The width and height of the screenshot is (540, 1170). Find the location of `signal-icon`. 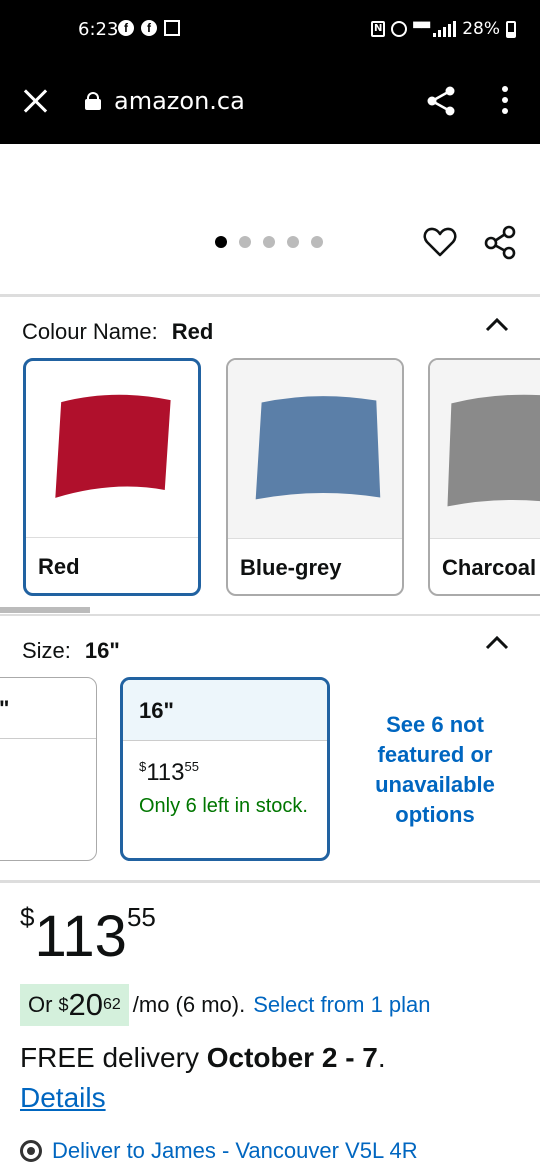

signal-icon is located at coordinates (445, 29).